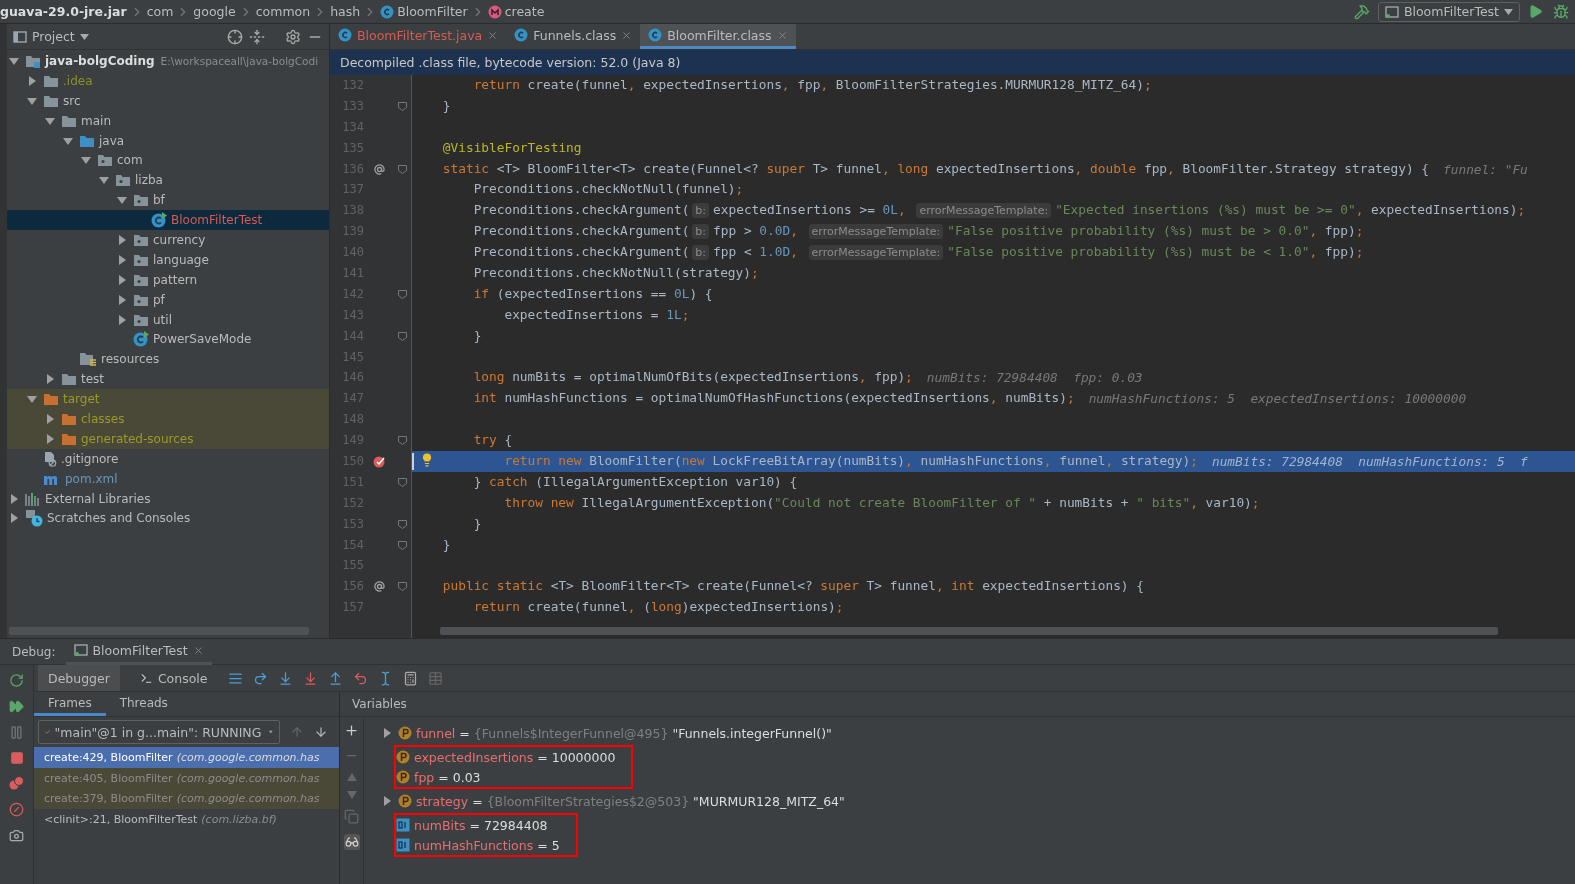 This screenshot has width=1575, height=884. I want to click on frames-tab: Frames, so click(70, 704).